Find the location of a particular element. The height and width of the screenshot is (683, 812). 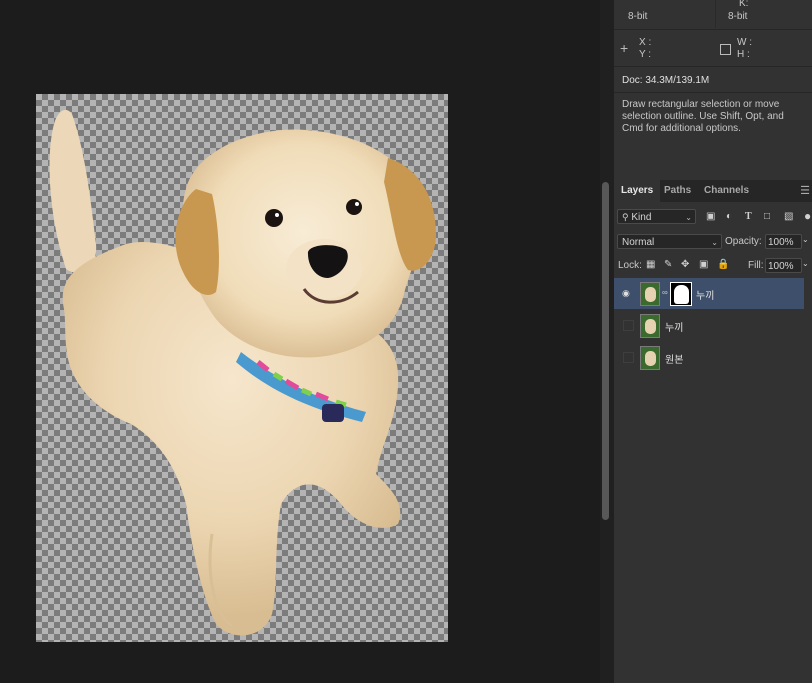

tab-paths: Paths is located at coordinates (677, 191).